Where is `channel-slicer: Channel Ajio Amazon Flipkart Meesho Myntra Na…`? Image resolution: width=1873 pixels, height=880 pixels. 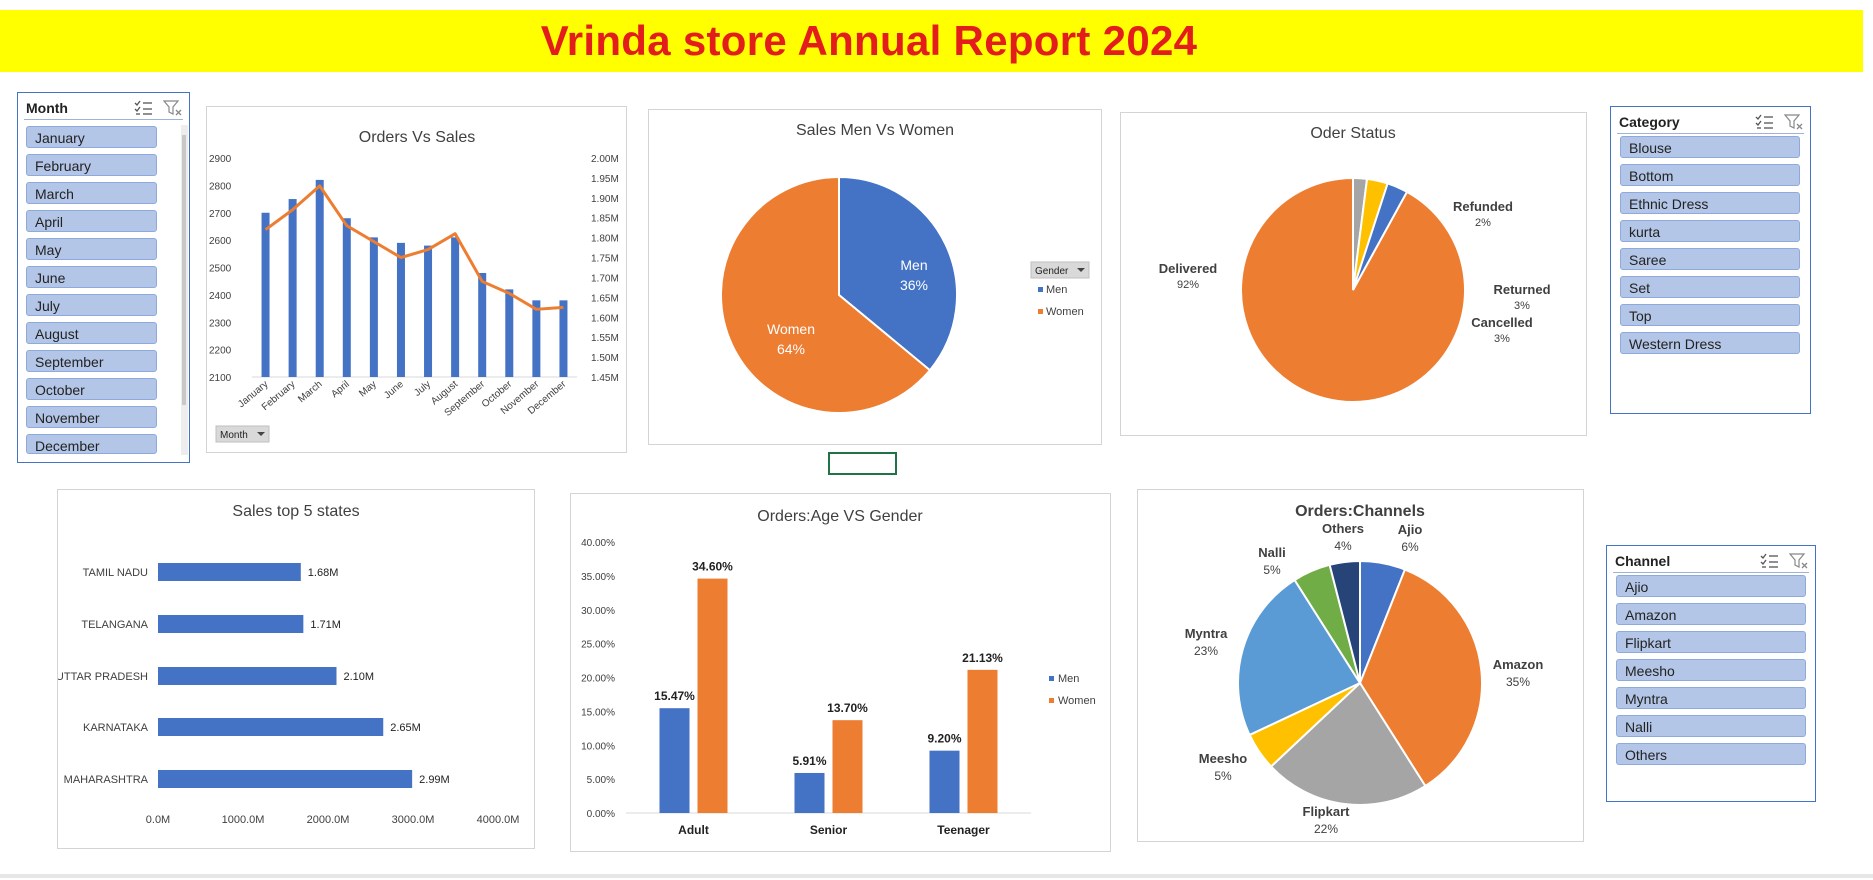 channel-slicer: Channel Ajio Amazon Flipkart Meesho Myntra Na… is located at coordinates (1711, 673).